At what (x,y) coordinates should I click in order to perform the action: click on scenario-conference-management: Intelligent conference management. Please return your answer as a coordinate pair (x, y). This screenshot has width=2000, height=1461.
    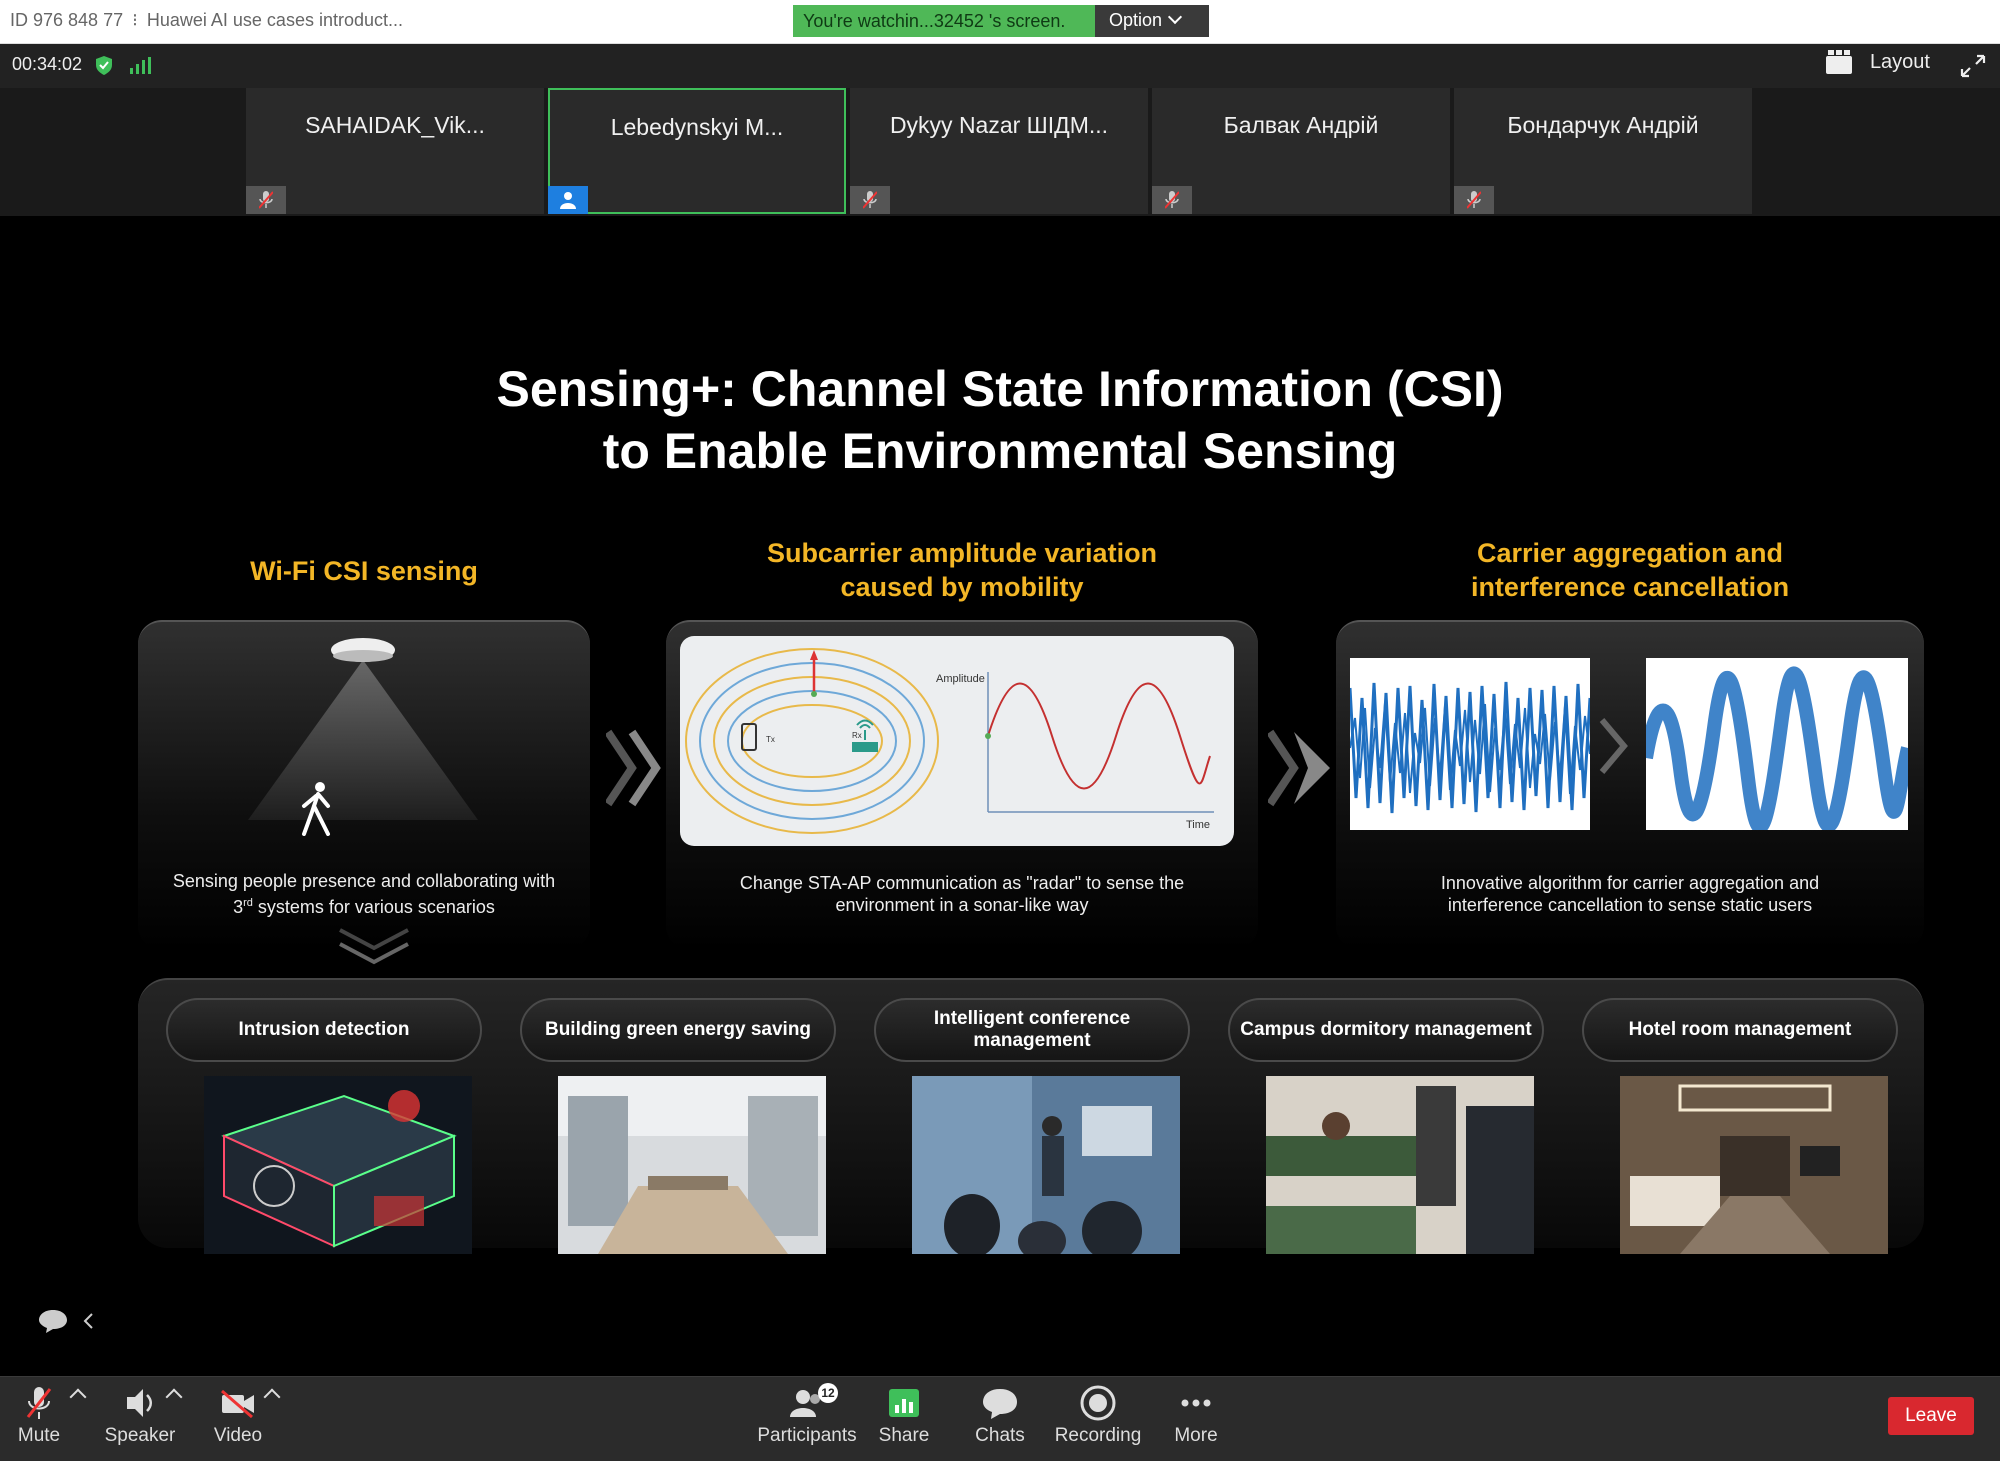
    Looking at the image, I should click on (1032, 1126).